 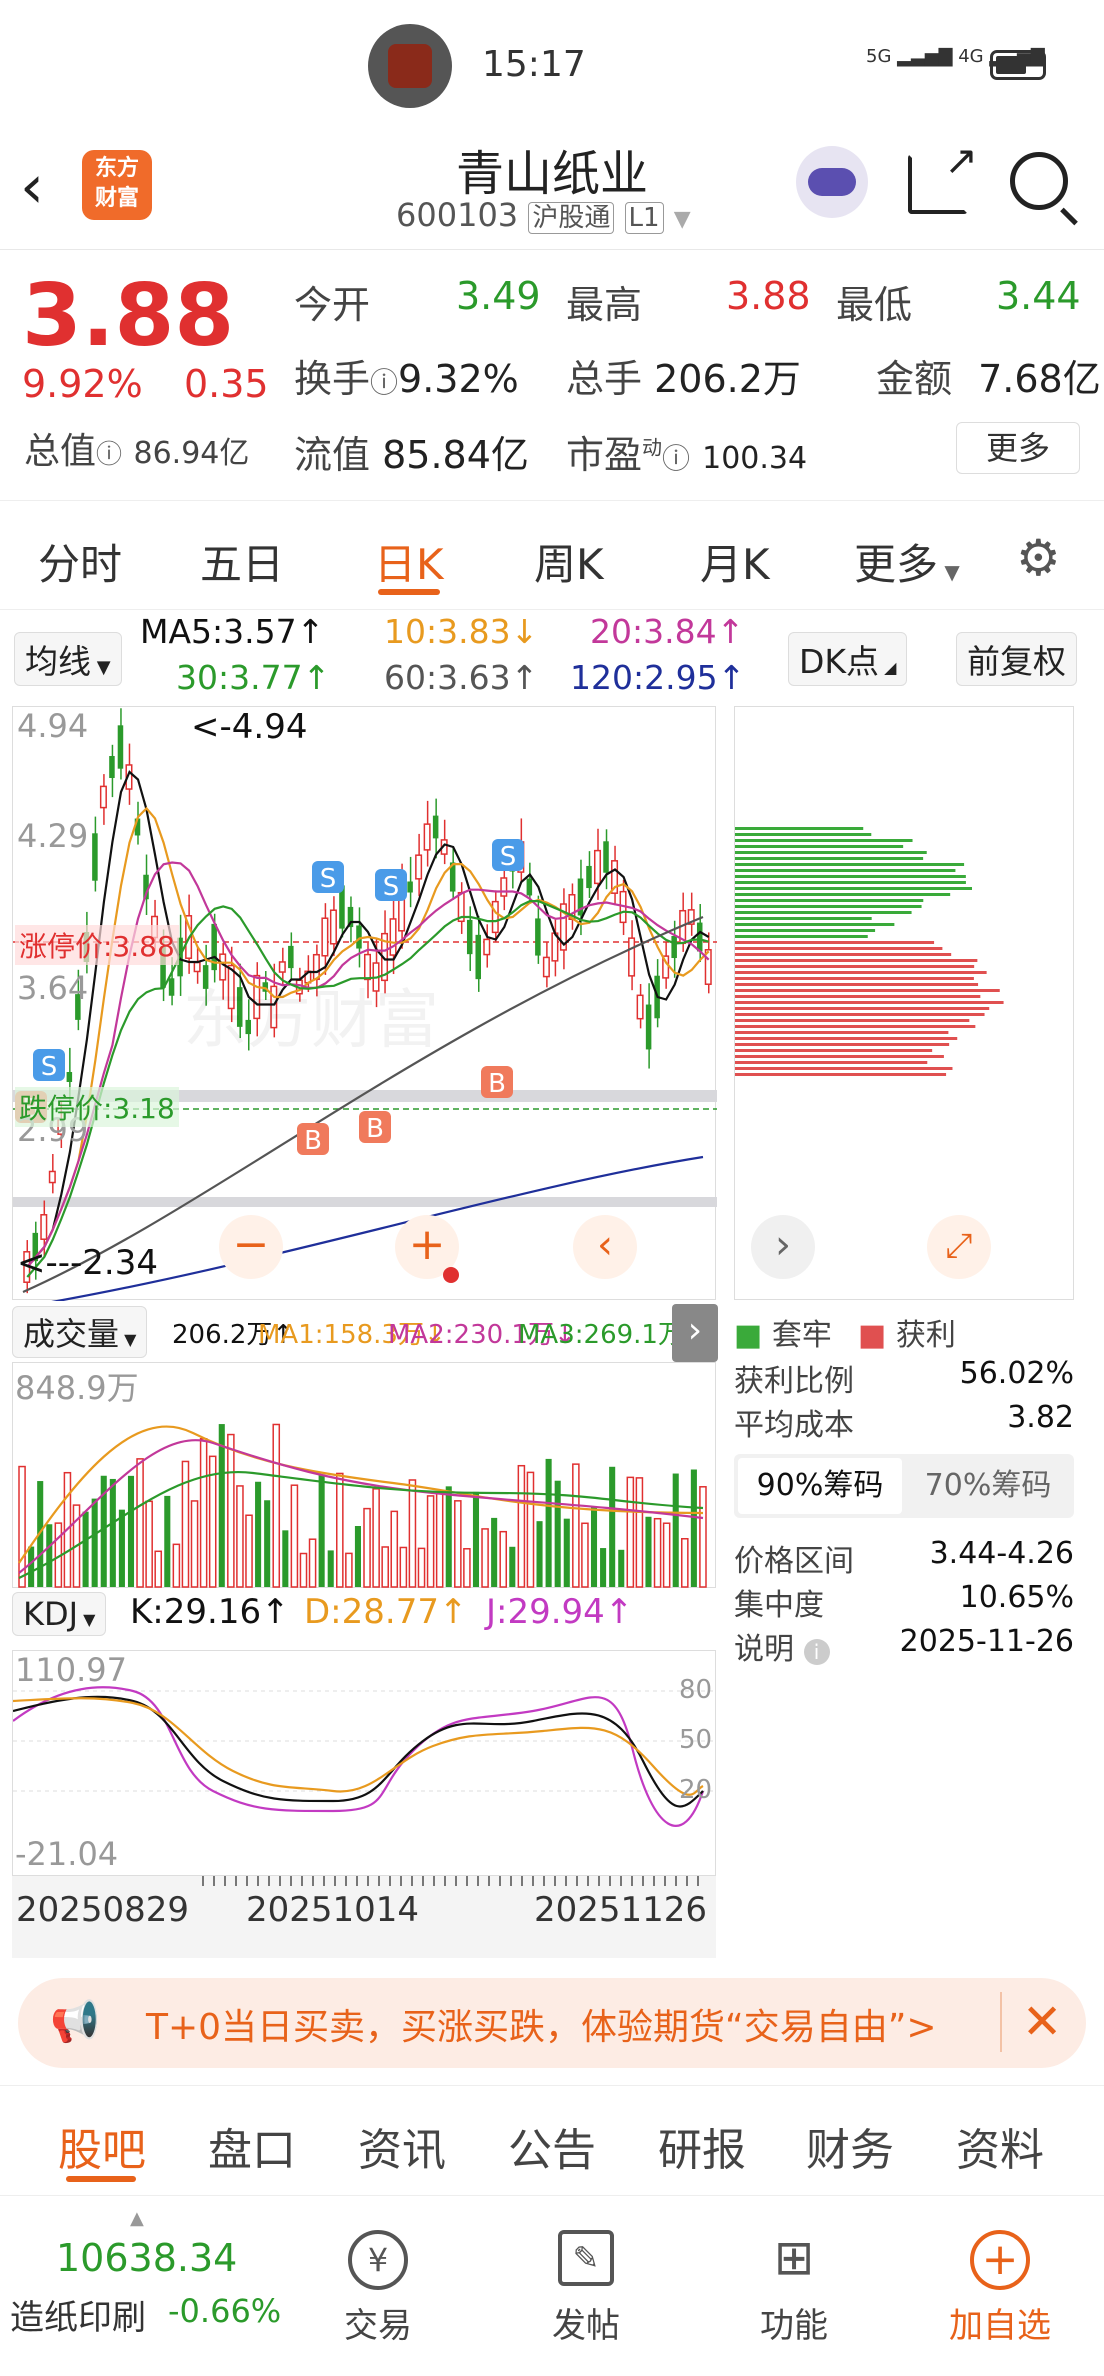 What do you see at coordinates (848, 659) in the screenshot?
I see `dk-points-selector: DK点 ◢` at bounding box center [848, 659].